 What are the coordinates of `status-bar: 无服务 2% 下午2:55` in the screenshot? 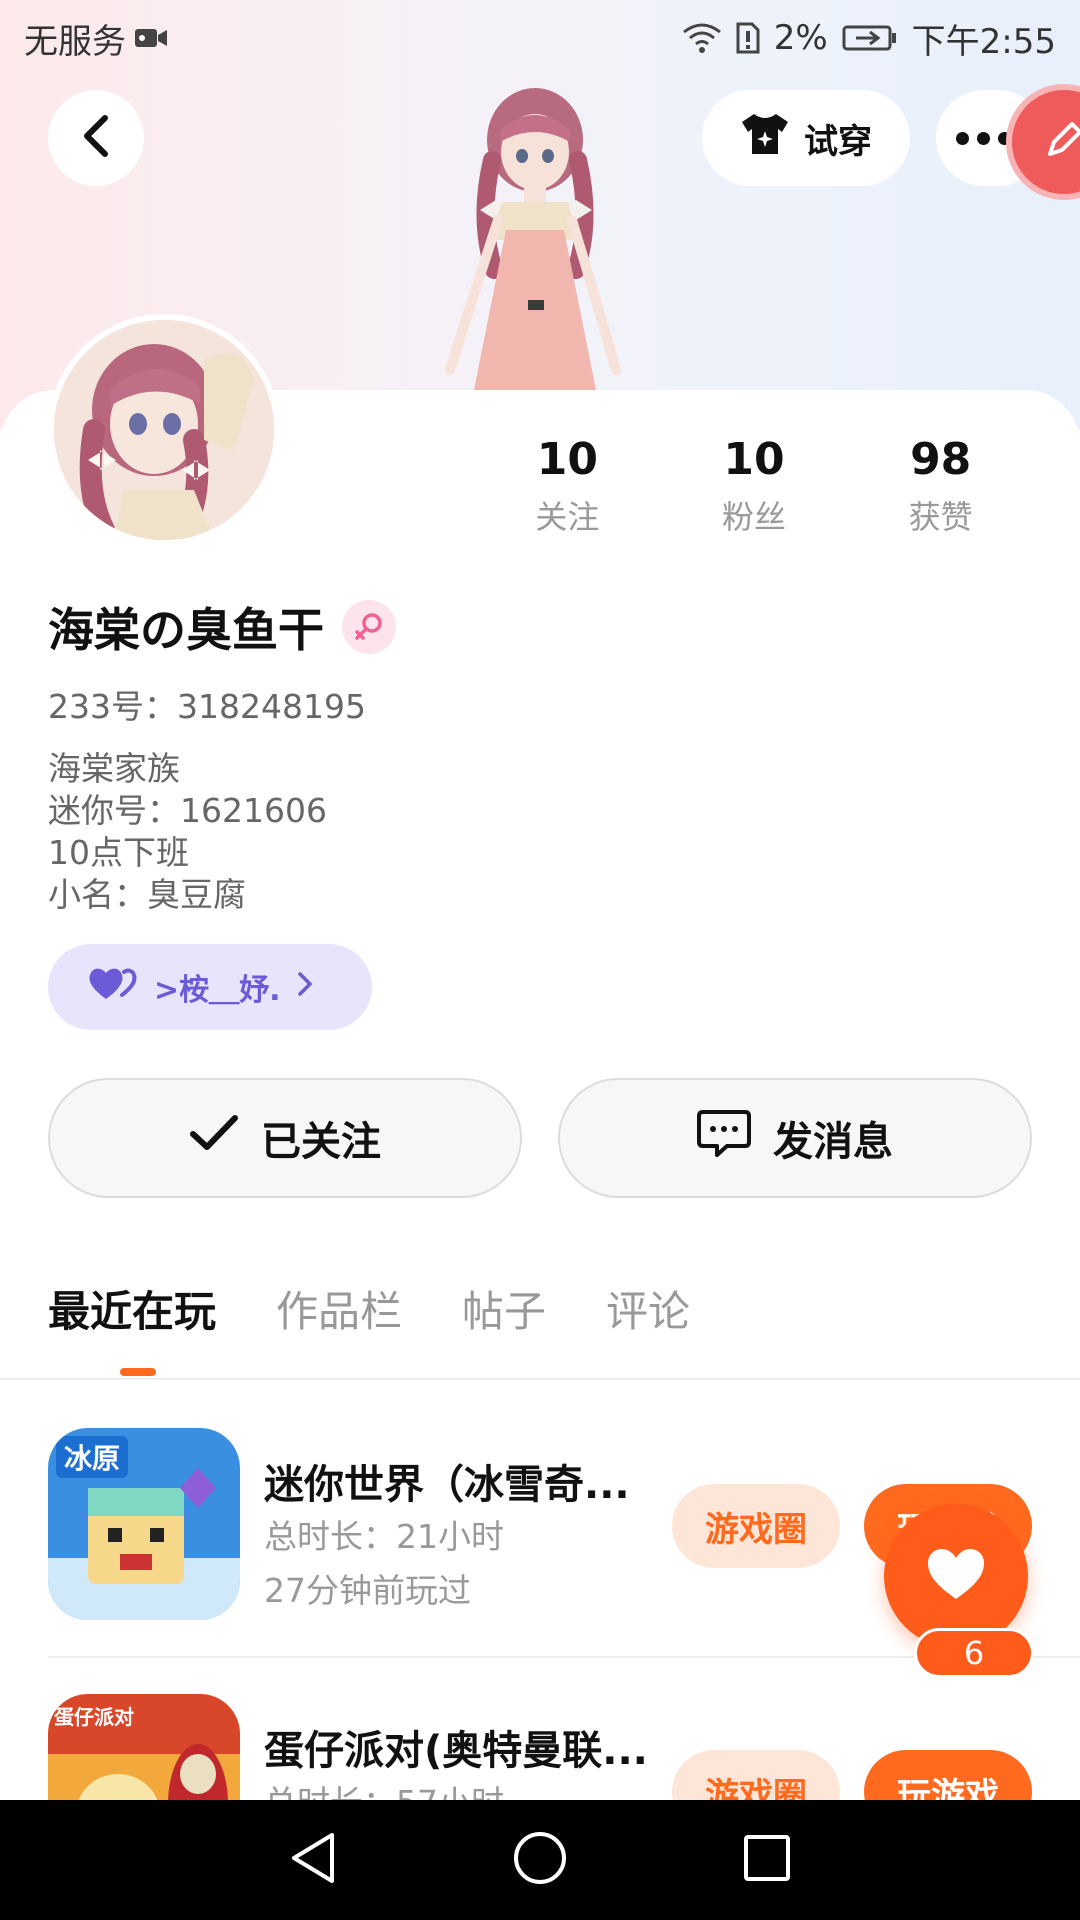 It's located at (540, 38).